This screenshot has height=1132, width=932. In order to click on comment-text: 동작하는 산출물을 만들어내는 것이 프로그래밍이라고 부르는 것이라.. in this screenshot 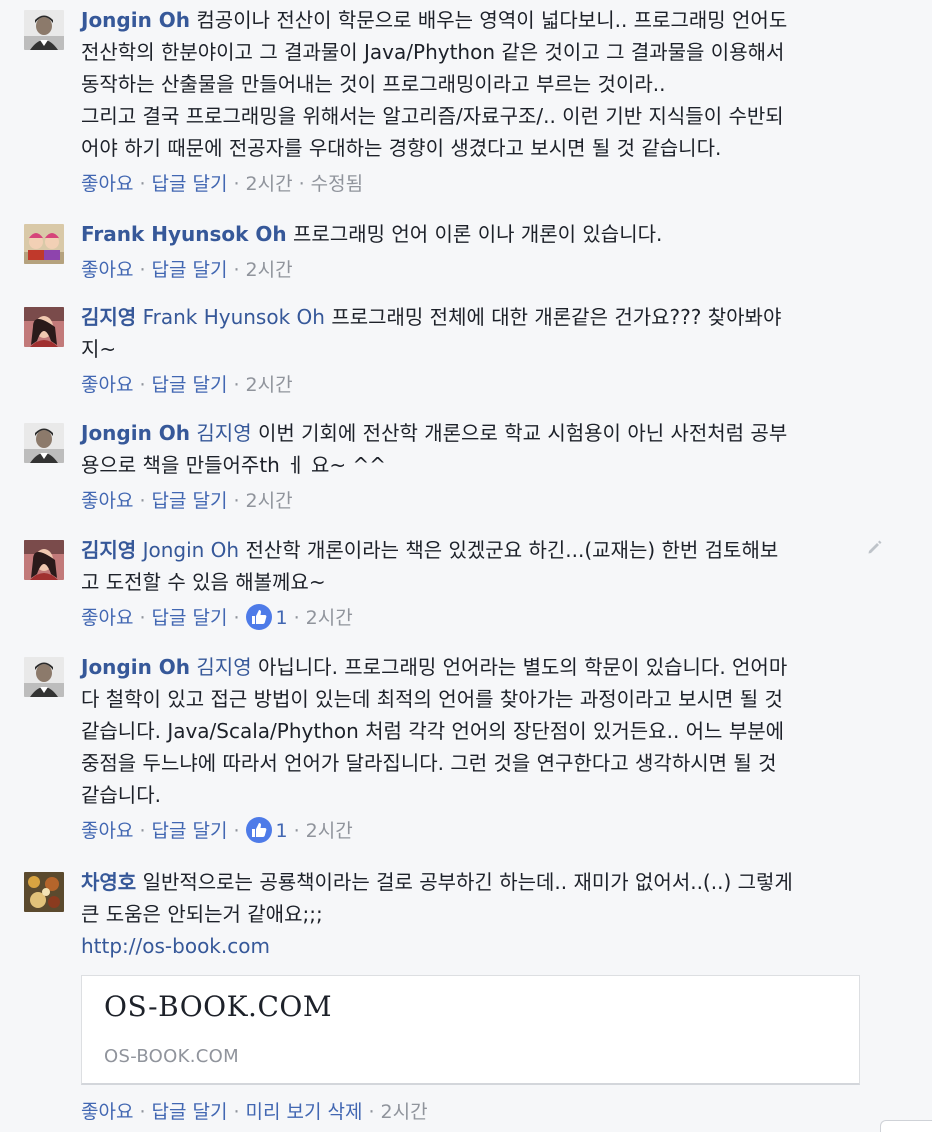, I will do `click(373, 84)`.